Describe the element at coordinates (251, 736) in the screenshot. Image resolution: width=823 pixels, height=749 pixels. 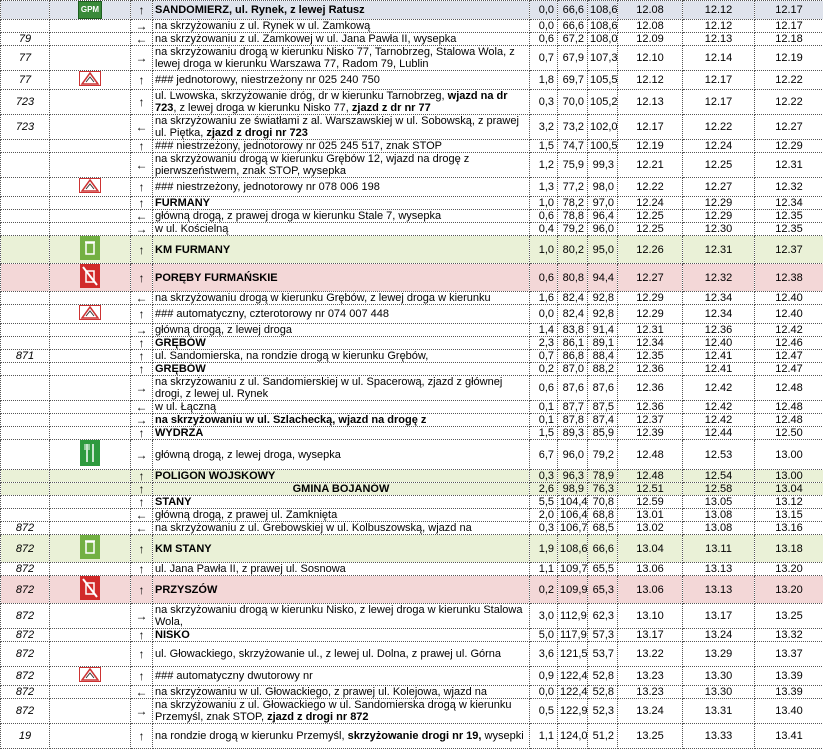
I see `description-text: na rondzie drogą w kierunku Przemyśl,` at that location.